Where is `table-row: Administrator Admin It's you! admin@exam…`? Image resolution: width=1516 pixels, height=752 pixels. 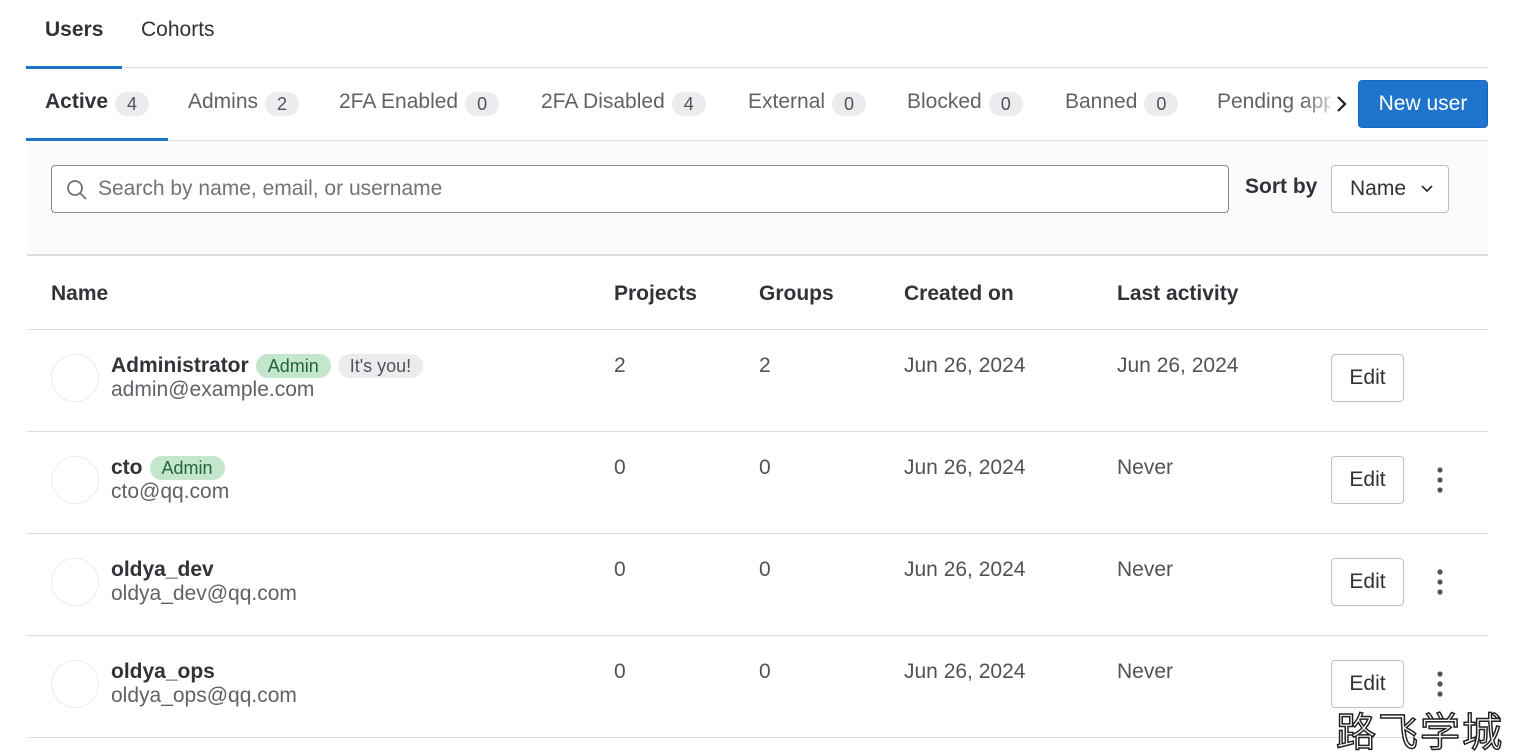 table-row: Administrator Admin It's you! admin@exam… is located at coordinates (757, 381).